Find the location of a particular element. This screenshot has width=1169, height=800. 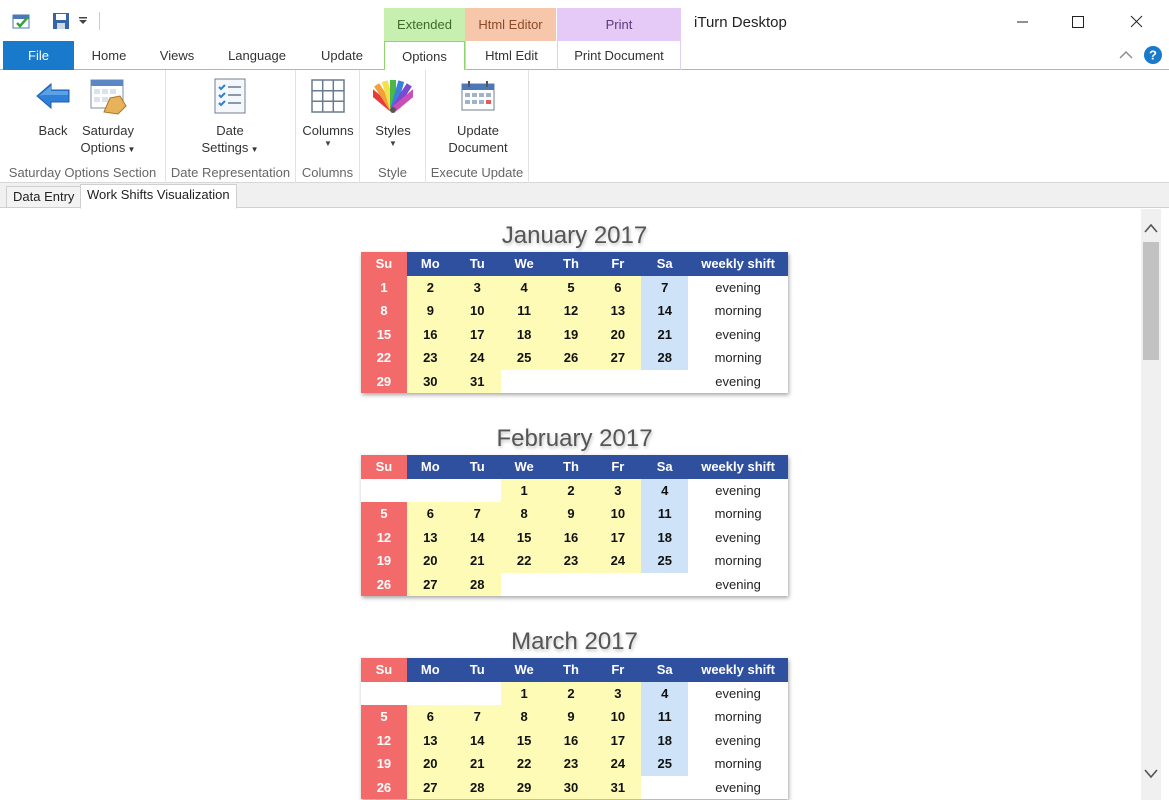

back-button: Back is located at coordinates (53, 107).